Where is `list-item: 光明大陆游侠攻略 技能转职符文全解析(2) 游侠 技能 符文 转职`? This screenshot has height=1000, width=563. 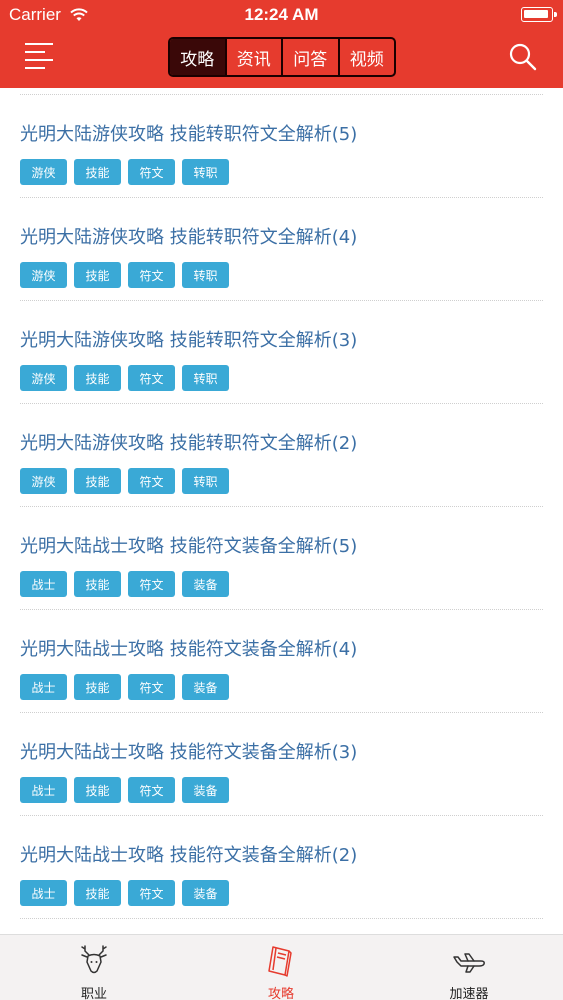
list-item: 光明大陆游侠攻略 技能转职符文全解析(2) 游侠 技能 符文 转职 is located at coordinates (281, 455).